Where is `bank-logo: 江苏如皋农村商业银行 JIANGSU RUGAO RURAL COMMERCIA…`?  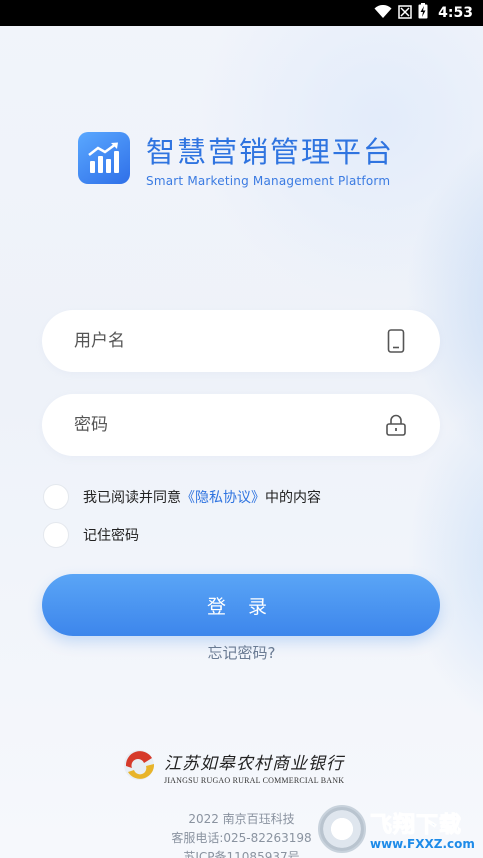
bank-logo: 江苏如皋农村商业银行 JIANGSU RUGAO RURAL COMMERCIA… is located at coordinates (233, 767).